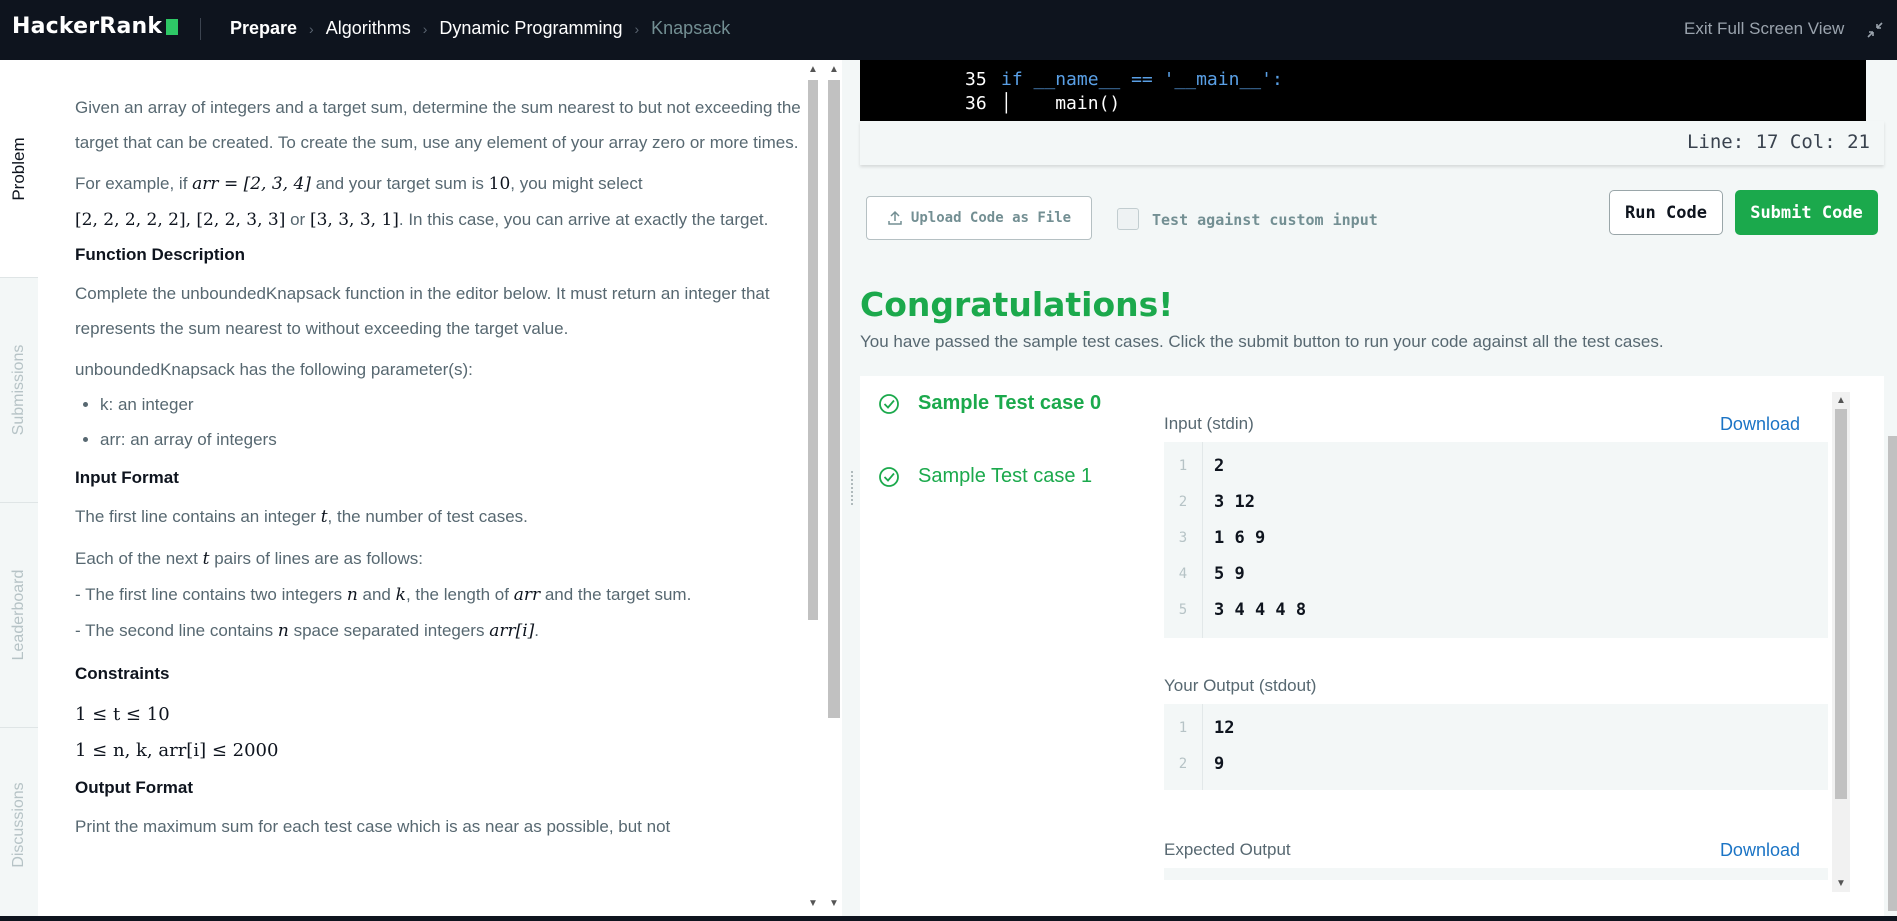  I want to click on input-value: 5 9, so click(1229, 574).